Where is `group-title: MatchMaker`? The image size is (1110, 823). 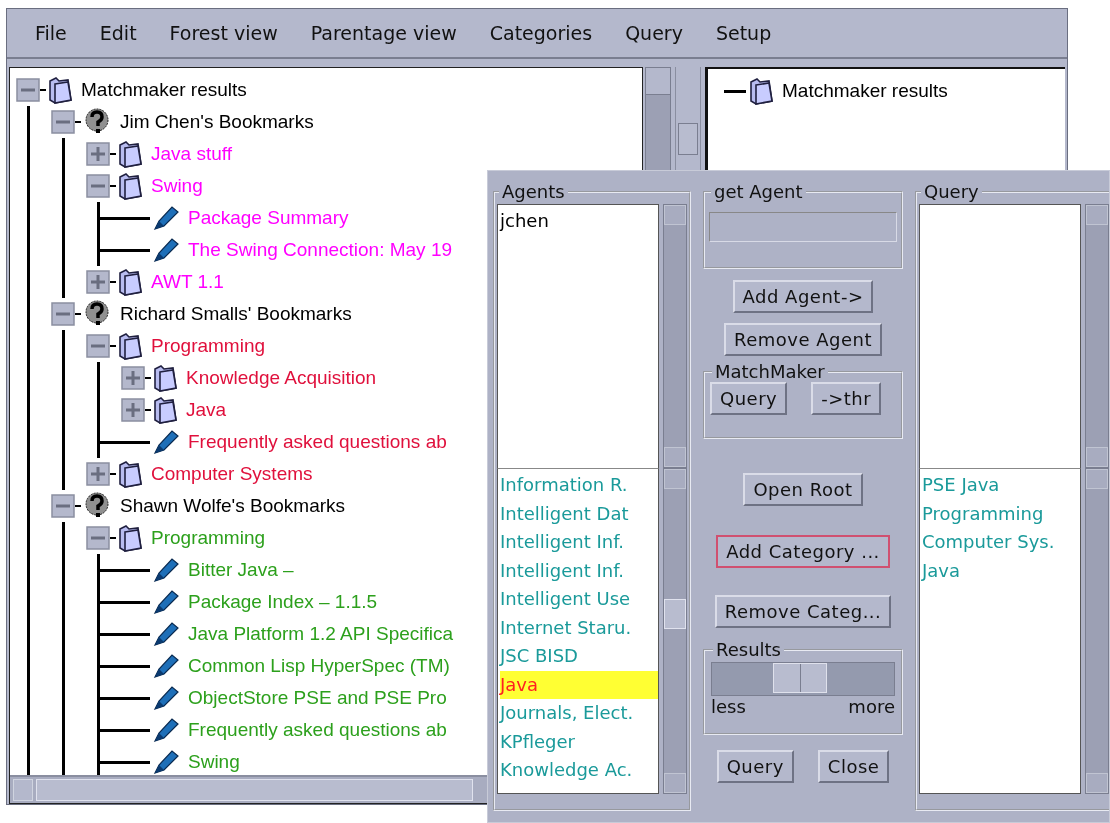
group-title: MatchMaker is located at coordinates (770, 372).